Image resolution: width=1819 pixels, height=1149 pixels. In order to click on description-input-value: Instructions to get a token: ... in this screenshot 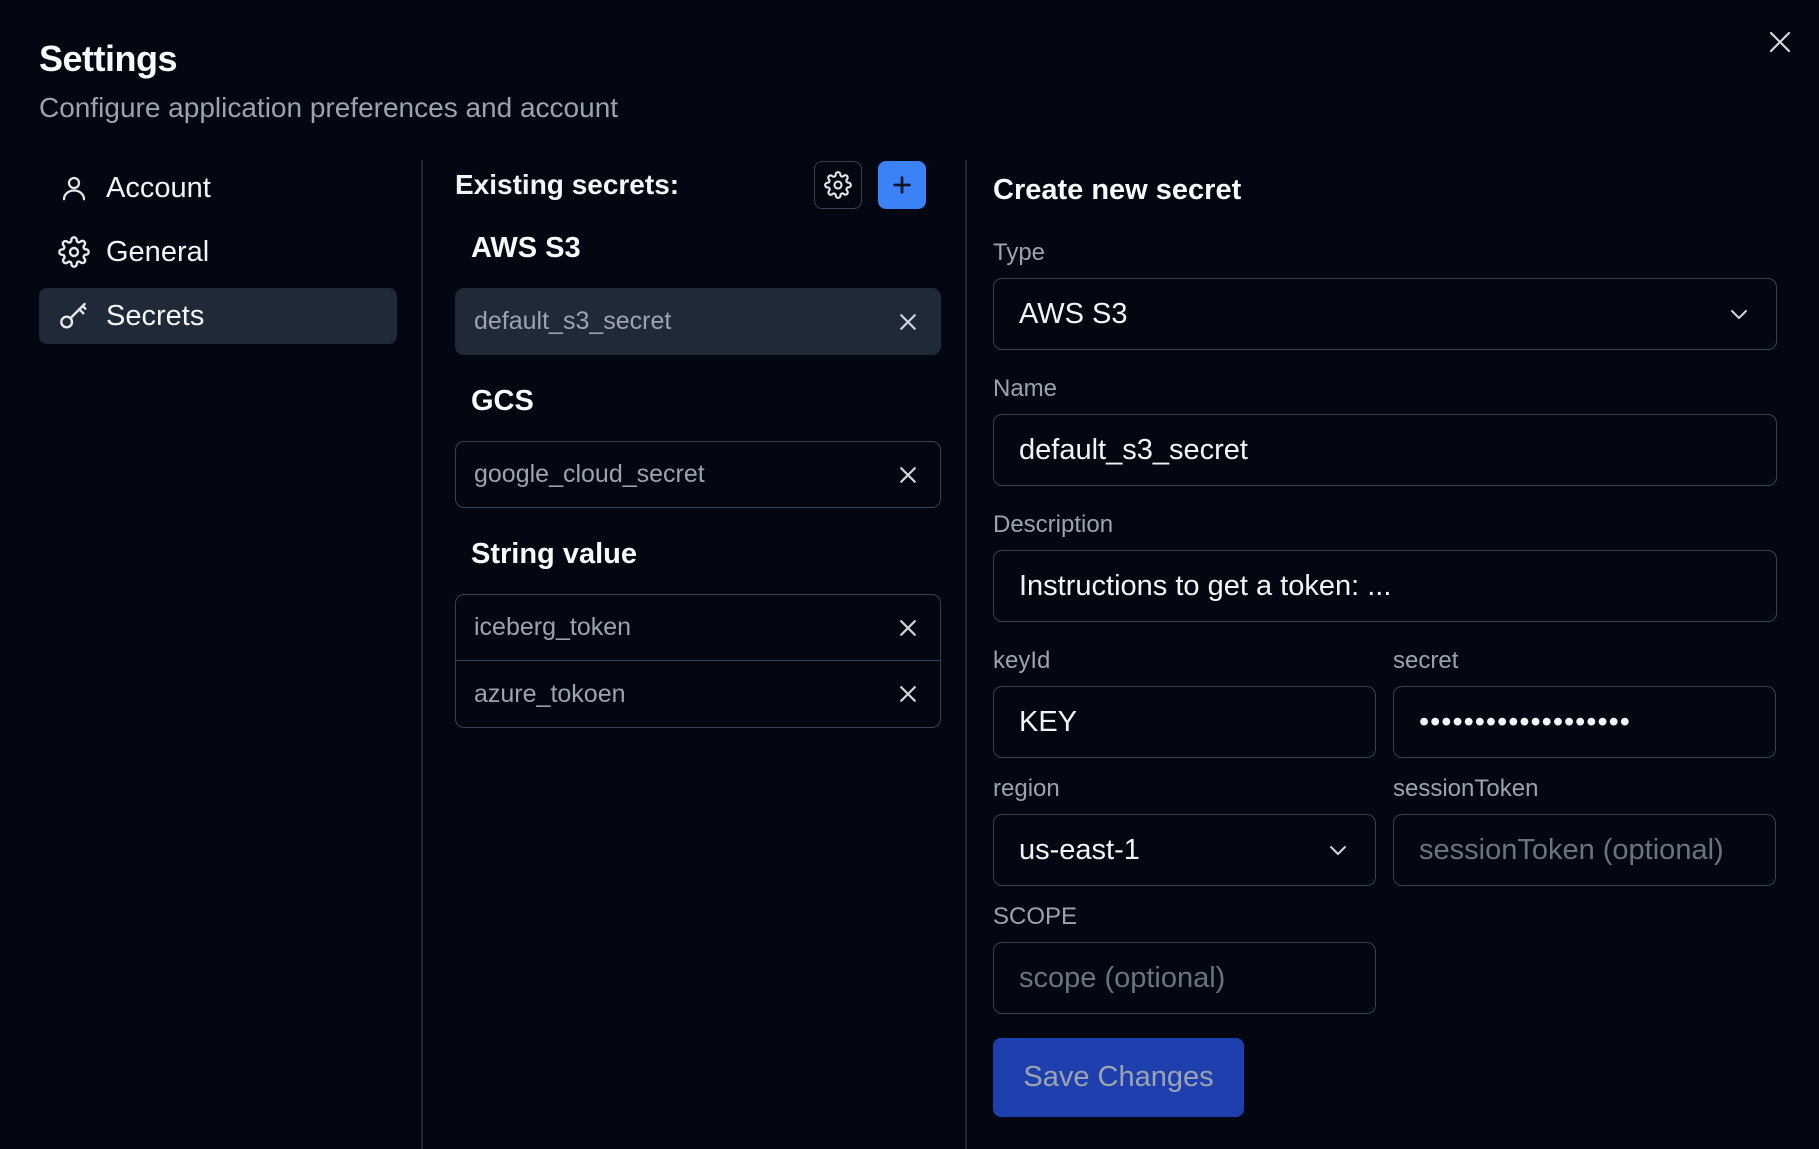, I will do `click(1205, 585)`.